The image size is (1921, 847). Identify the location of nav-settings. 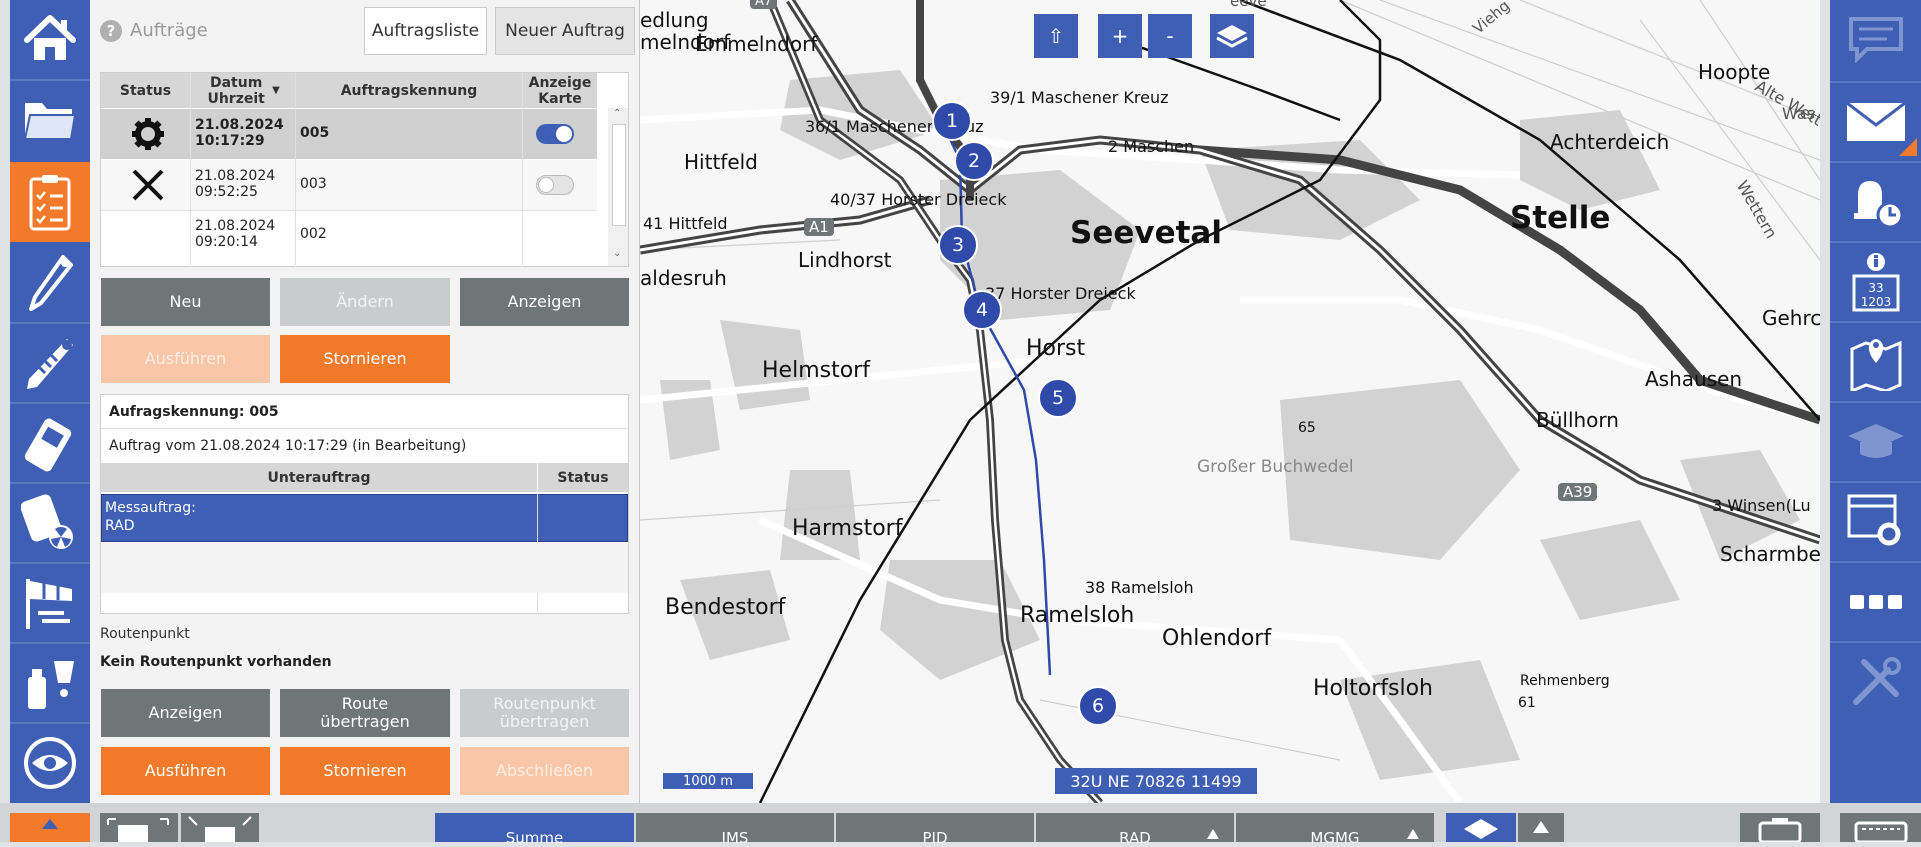
(1875, 521).